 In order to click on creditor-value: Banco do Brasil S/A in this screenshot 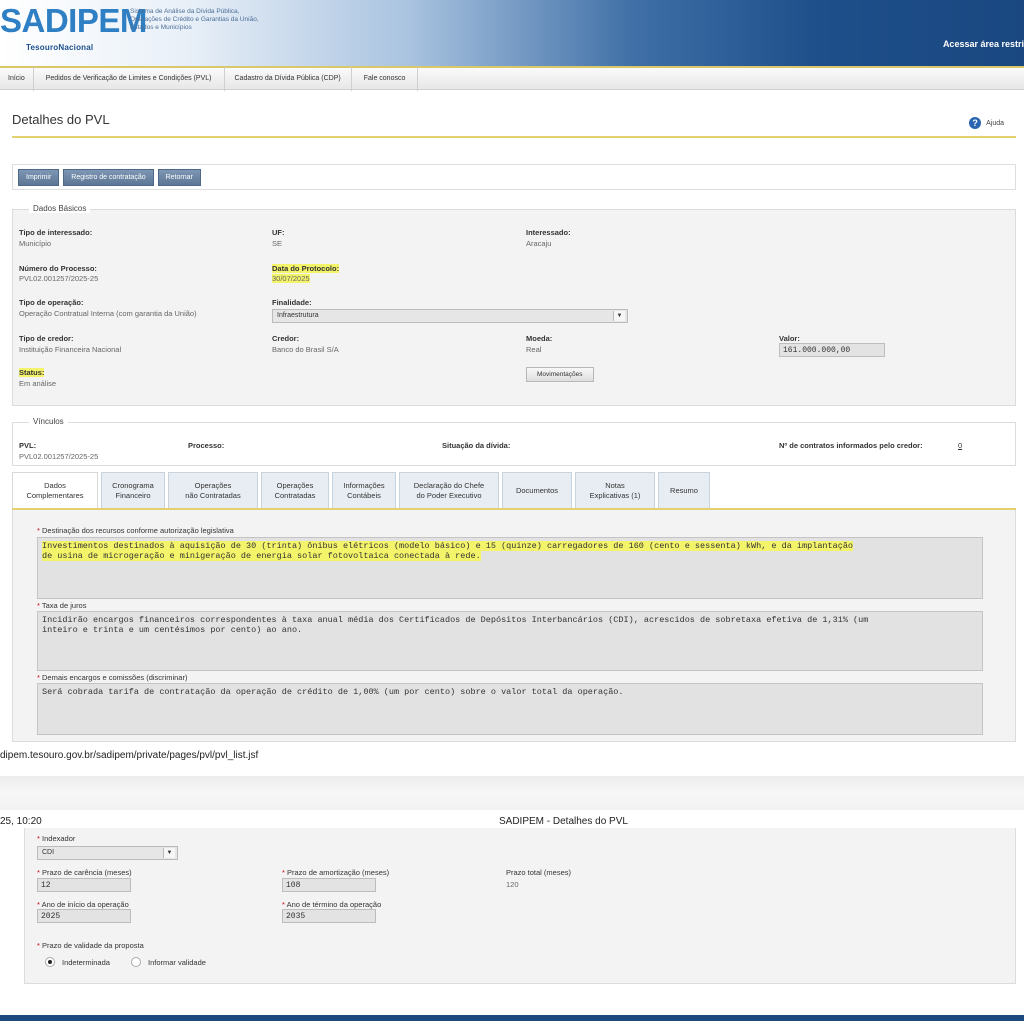, I will do `click(305, 349)`.